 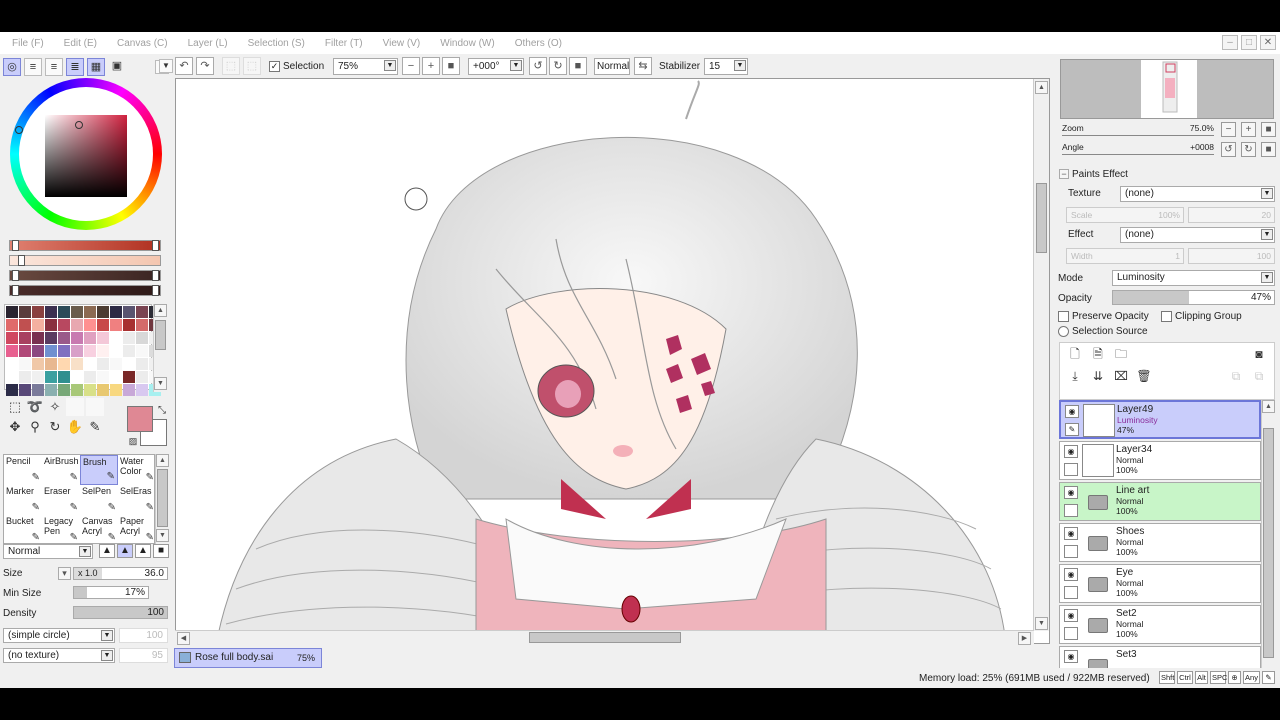 What do you see at coordinates (15, 427) in the screenshot?
I see `move-icon: ✥` at bounding box center [15, 427].